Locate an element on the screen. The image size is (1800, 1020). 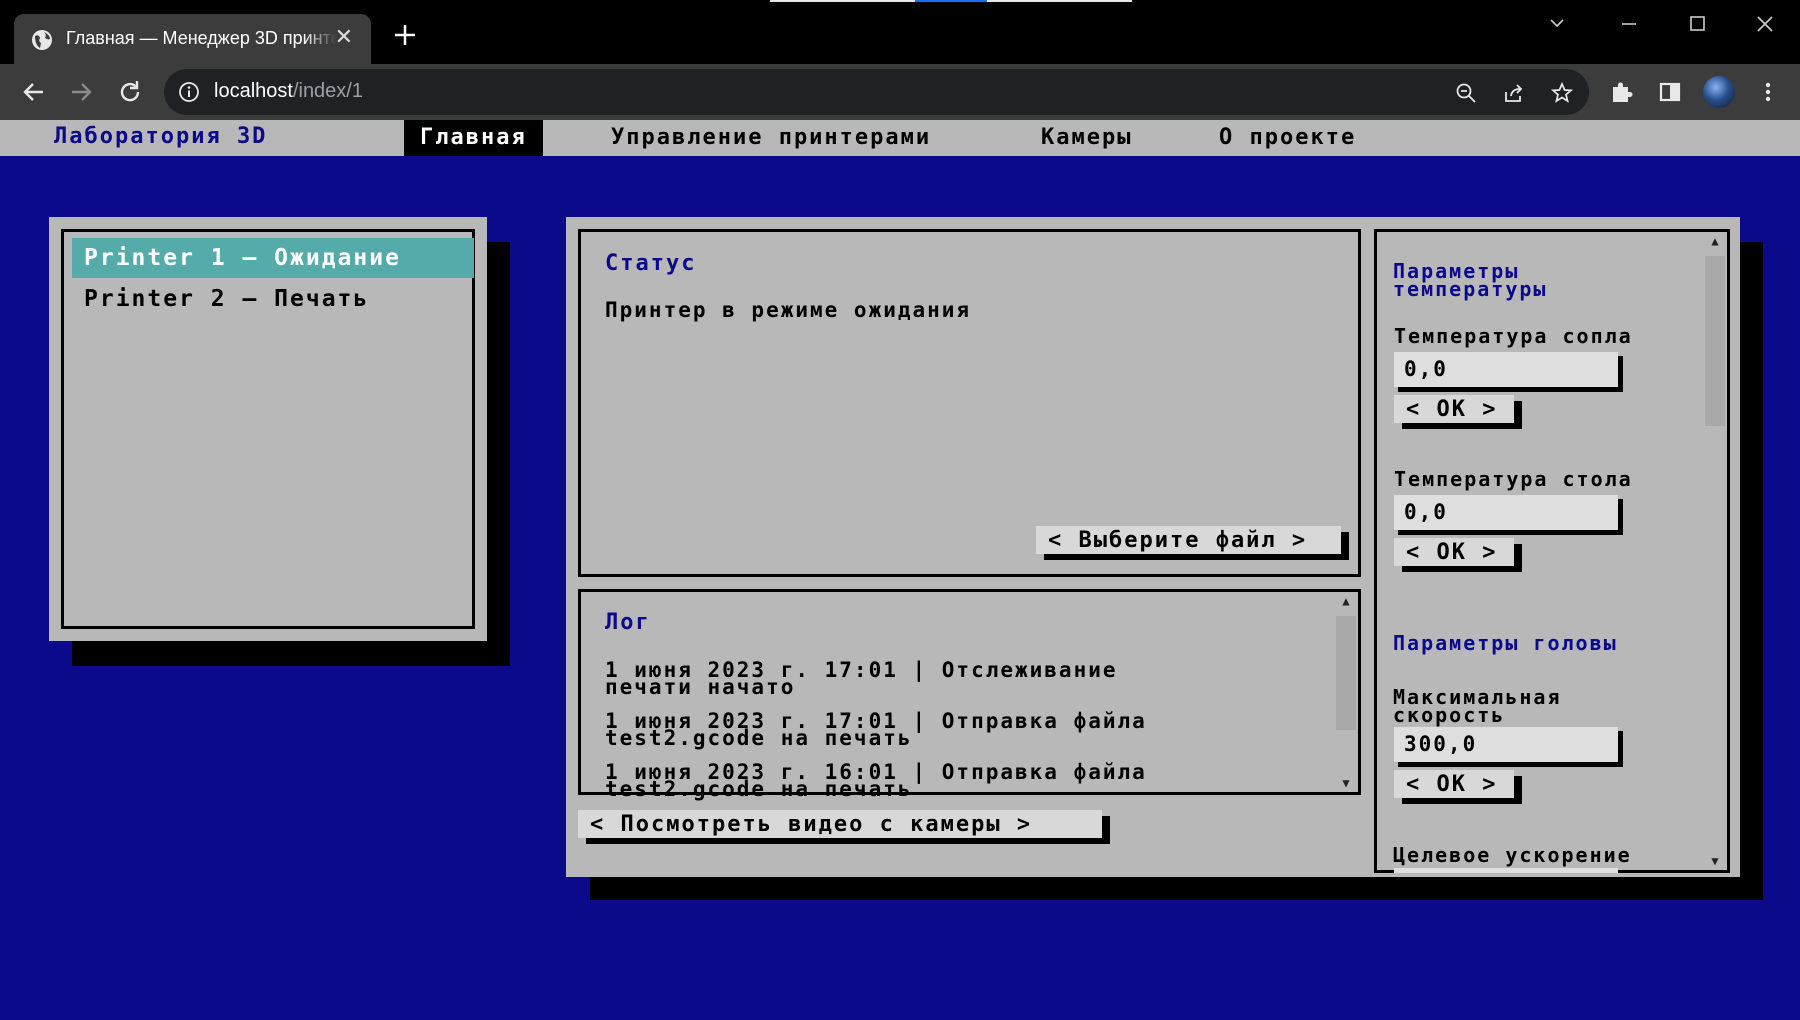
menu-item-cameras: Камеры is located at coordinates (1086, 138).